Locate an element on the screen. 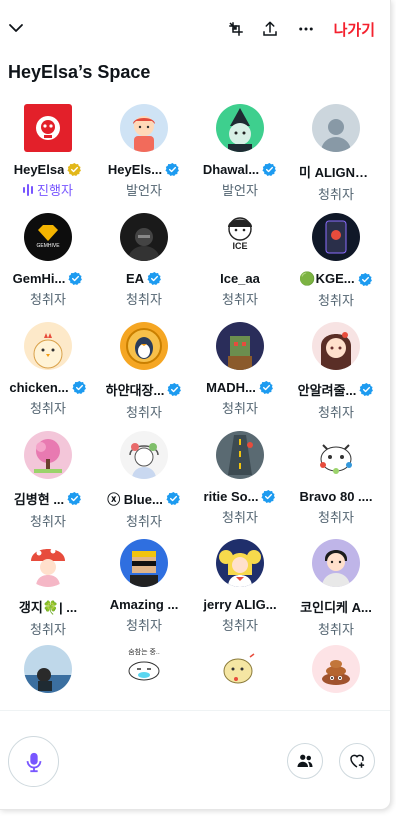 The width and height of the screenshot is (396, 816). participant-card: 코인디케 A... 청취자 is located at coordinates (336, 593).